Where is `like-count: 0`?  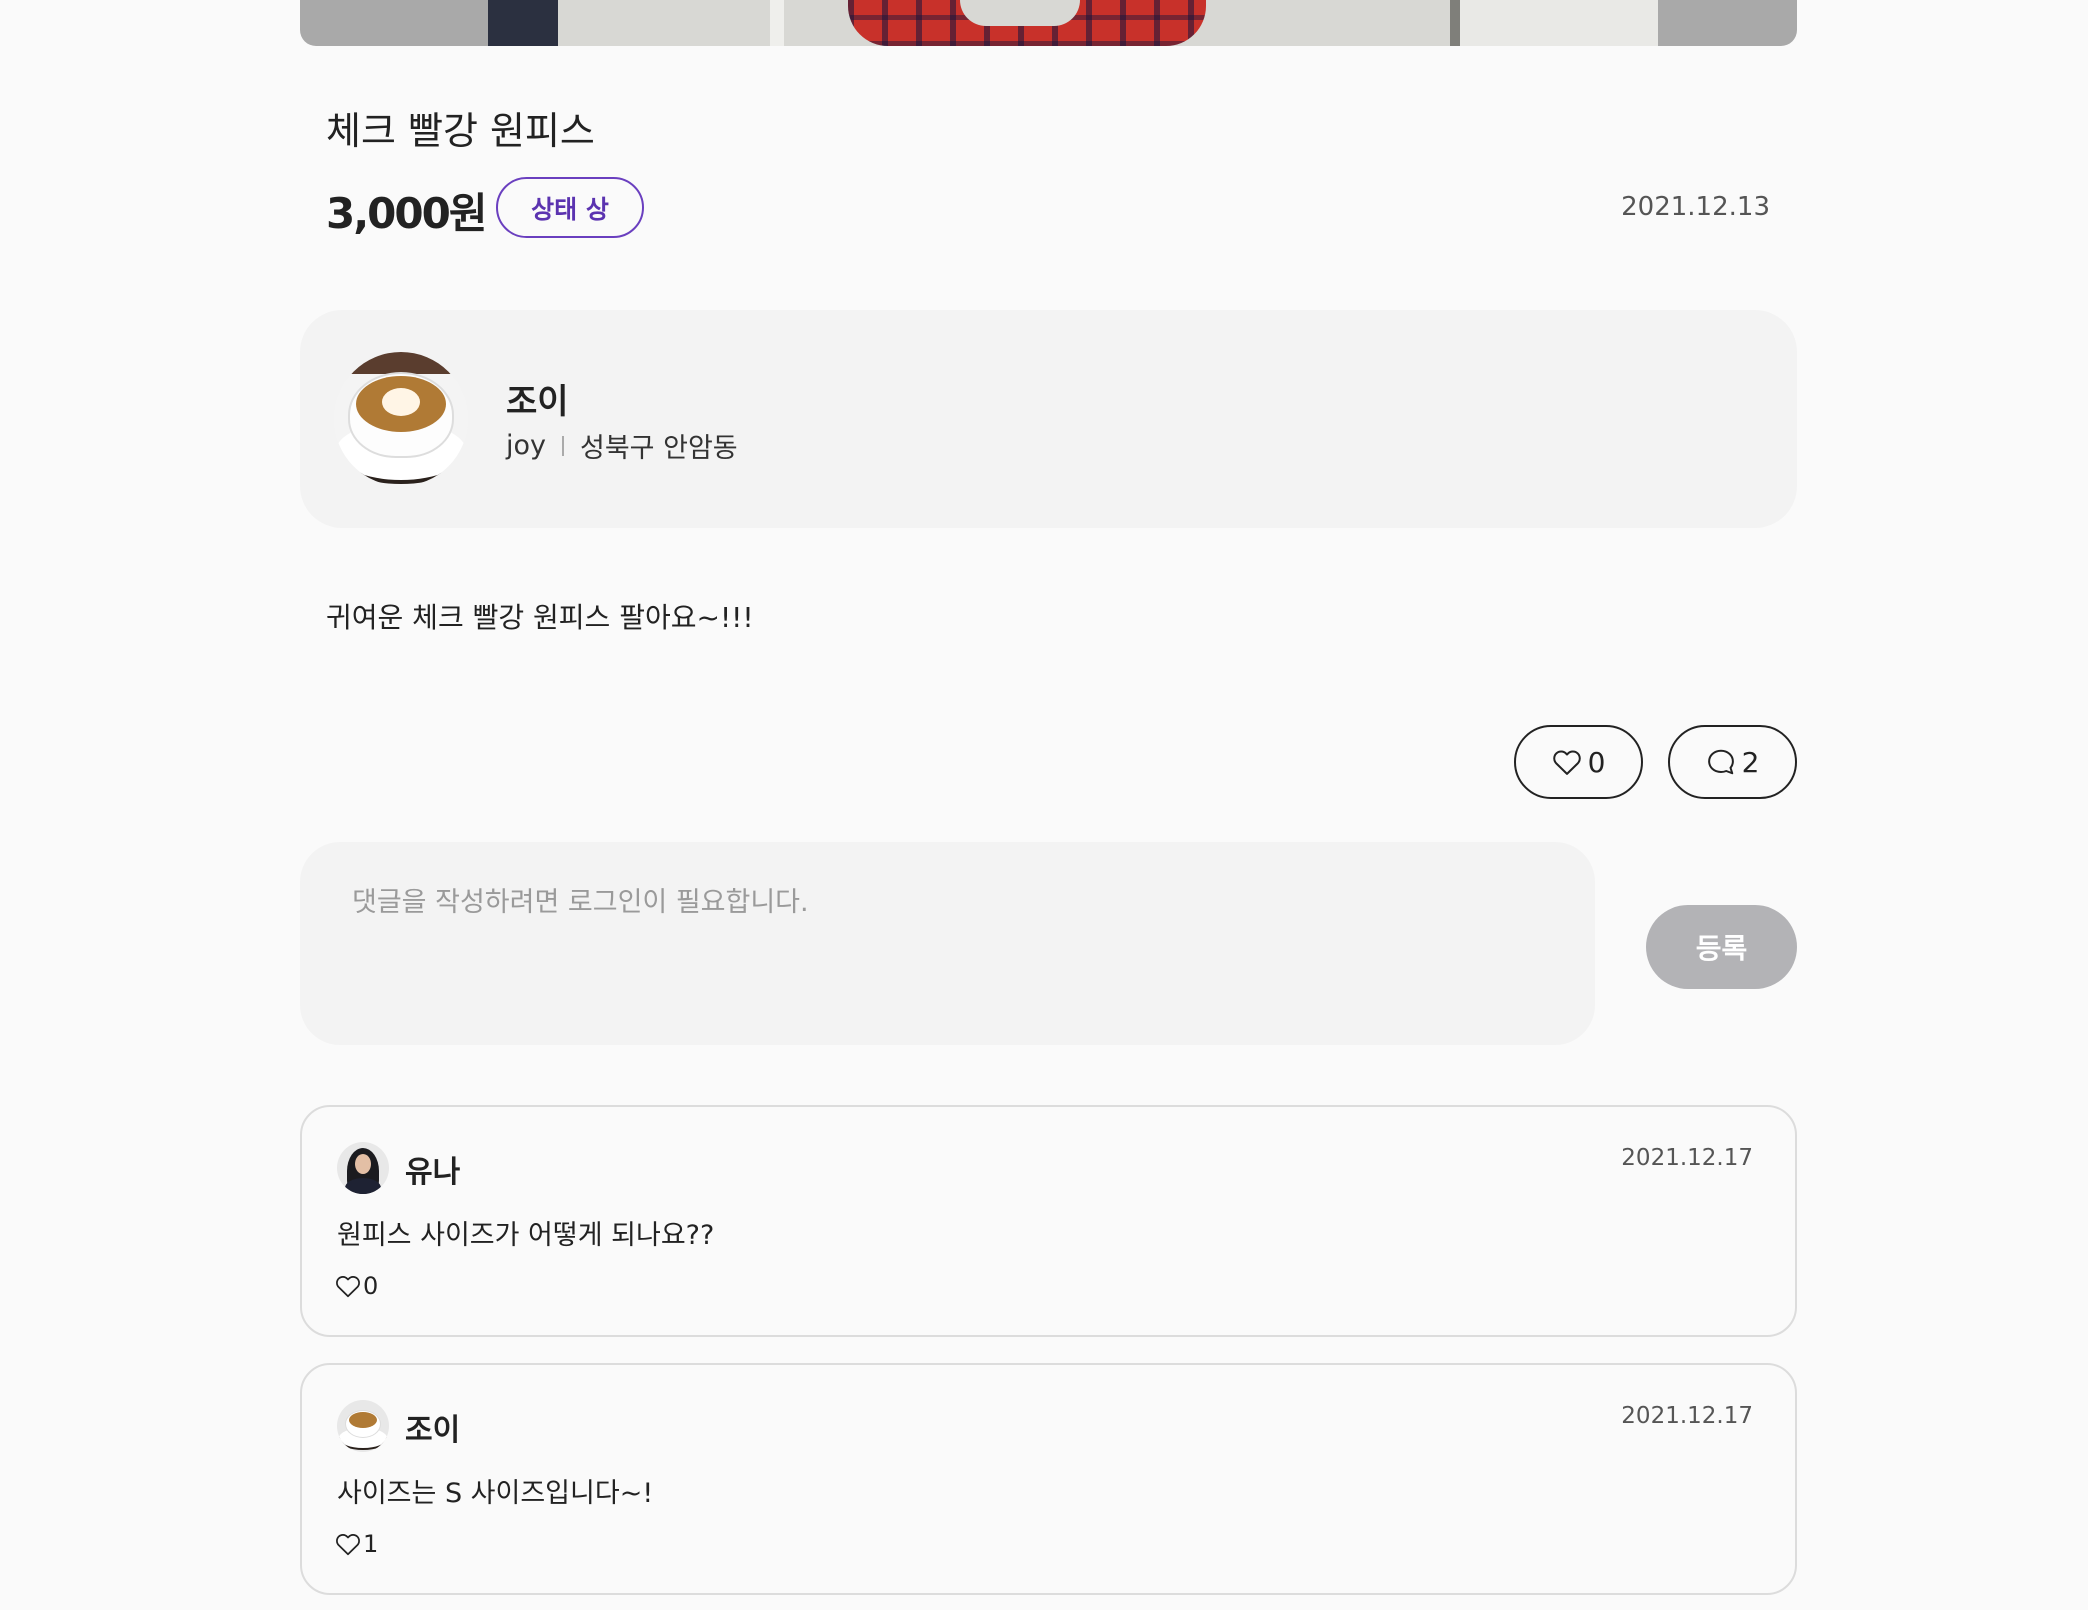 like-count: 0 is located at coordinates (1596, 762).